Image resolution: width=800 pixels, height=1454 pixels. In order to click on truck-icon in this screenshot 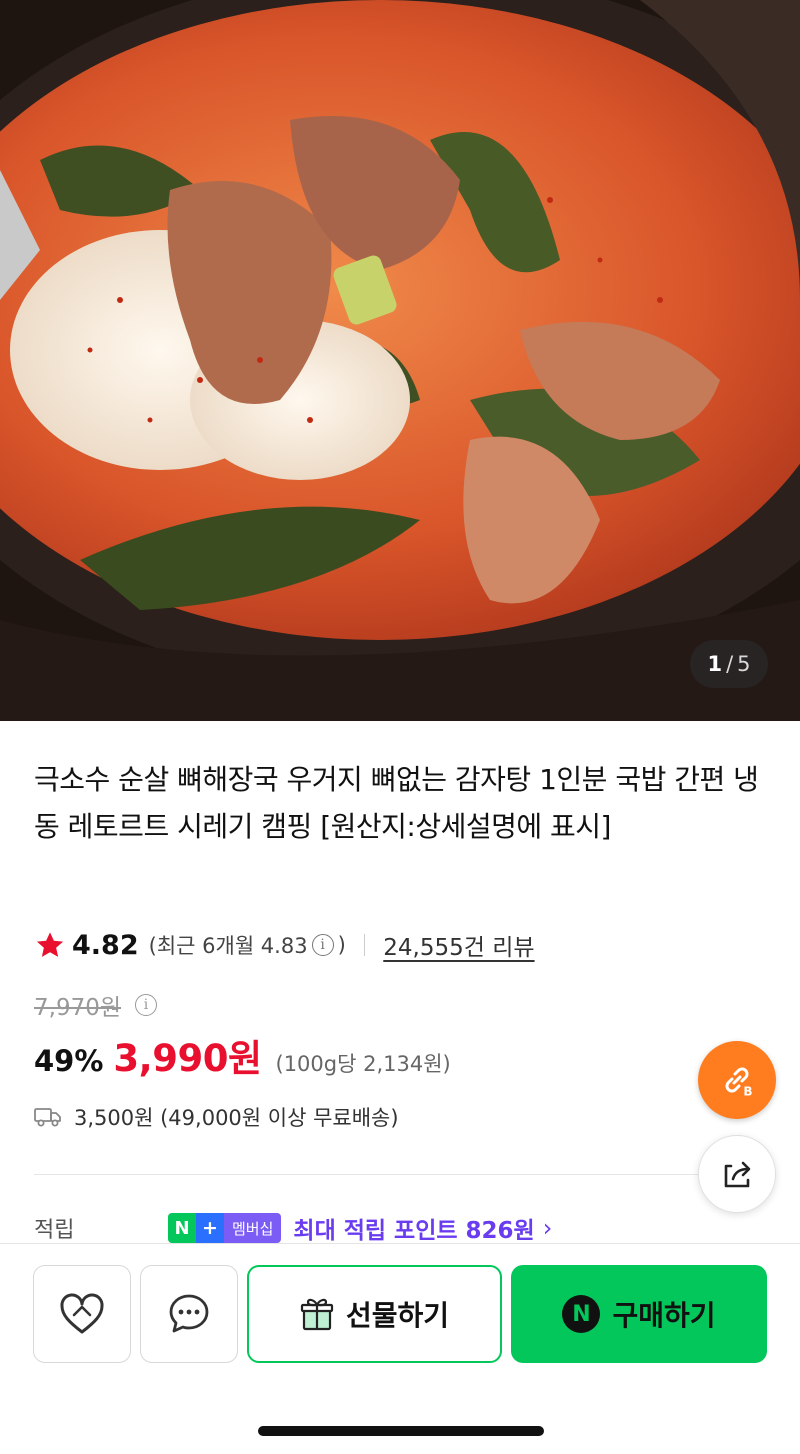, I will do `click(47, 1117)`.